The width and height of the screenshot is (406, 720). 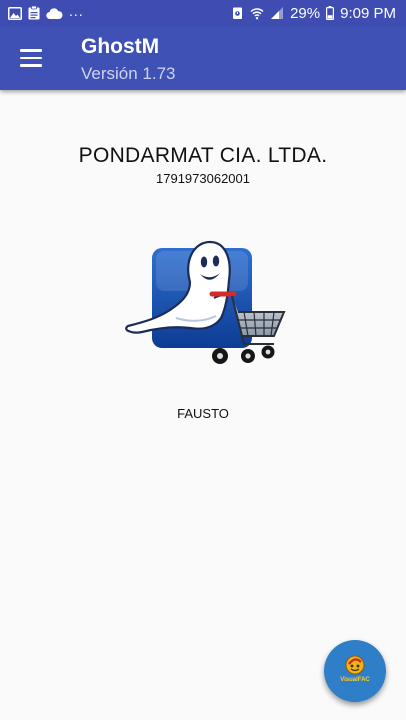 What do you see at coordinates (203, 13) in the screenshot?
I see `status-bar: ... 29% 9:09 PM` at bounding box center [203, 13].